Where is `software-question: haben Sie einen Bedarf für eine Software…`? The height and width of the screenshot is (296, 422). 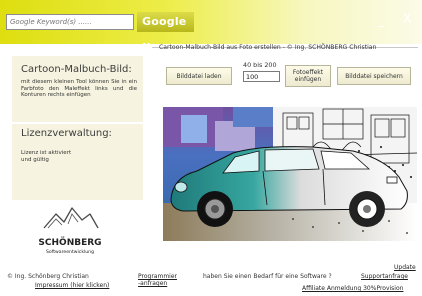 software-question: haben Sie einen Bedarf für eine Software… is located at coordinates (267, 276).